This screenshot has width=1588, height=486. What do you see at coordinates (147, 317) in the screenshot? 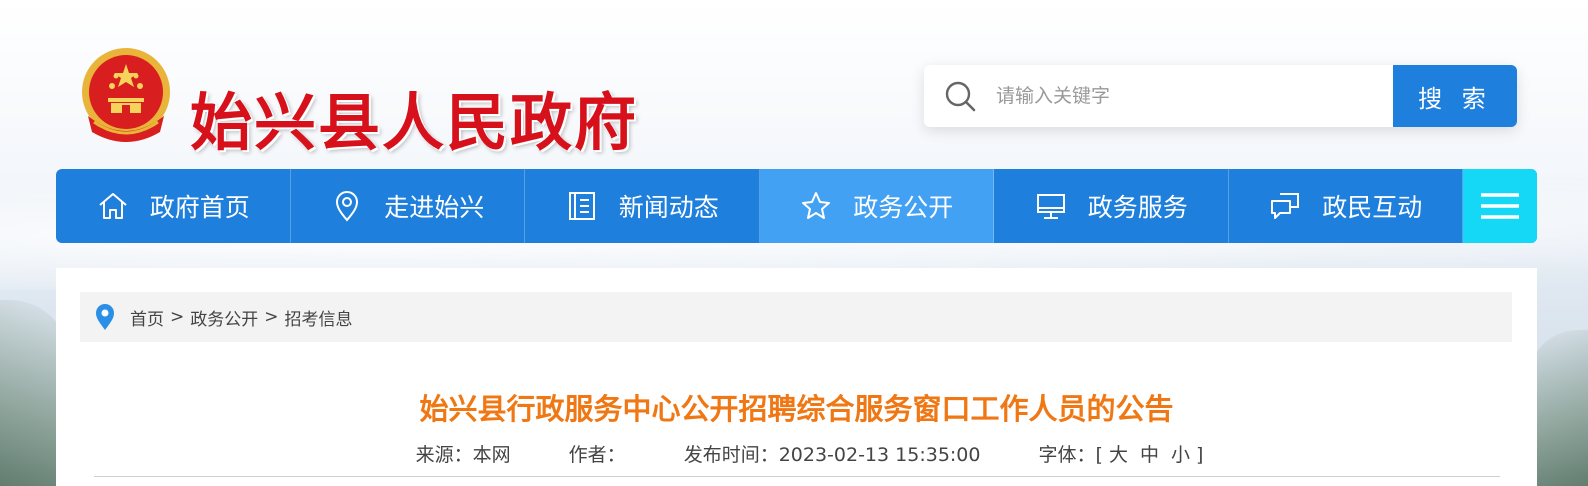
I see `breadcrumb-home: 首页` at bounding box center [147, 317].